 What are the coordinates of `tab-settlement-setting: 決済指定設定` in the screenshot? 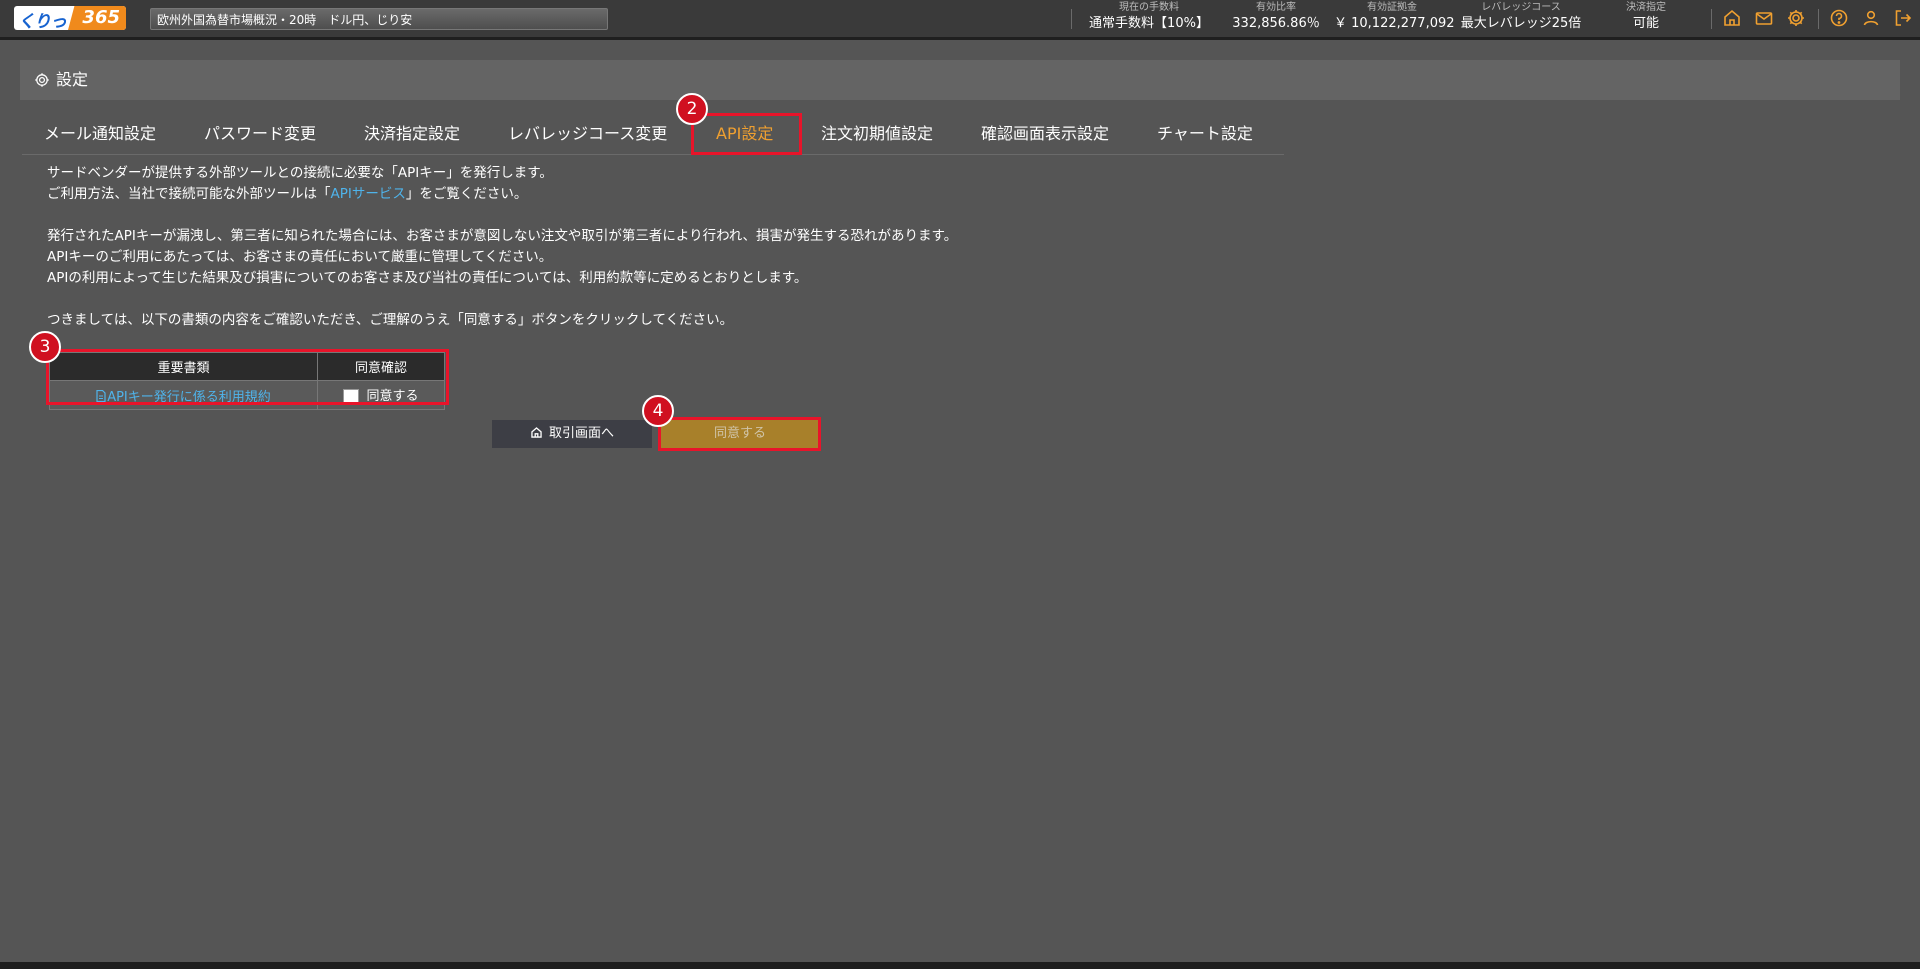 It's located at (412, 134).